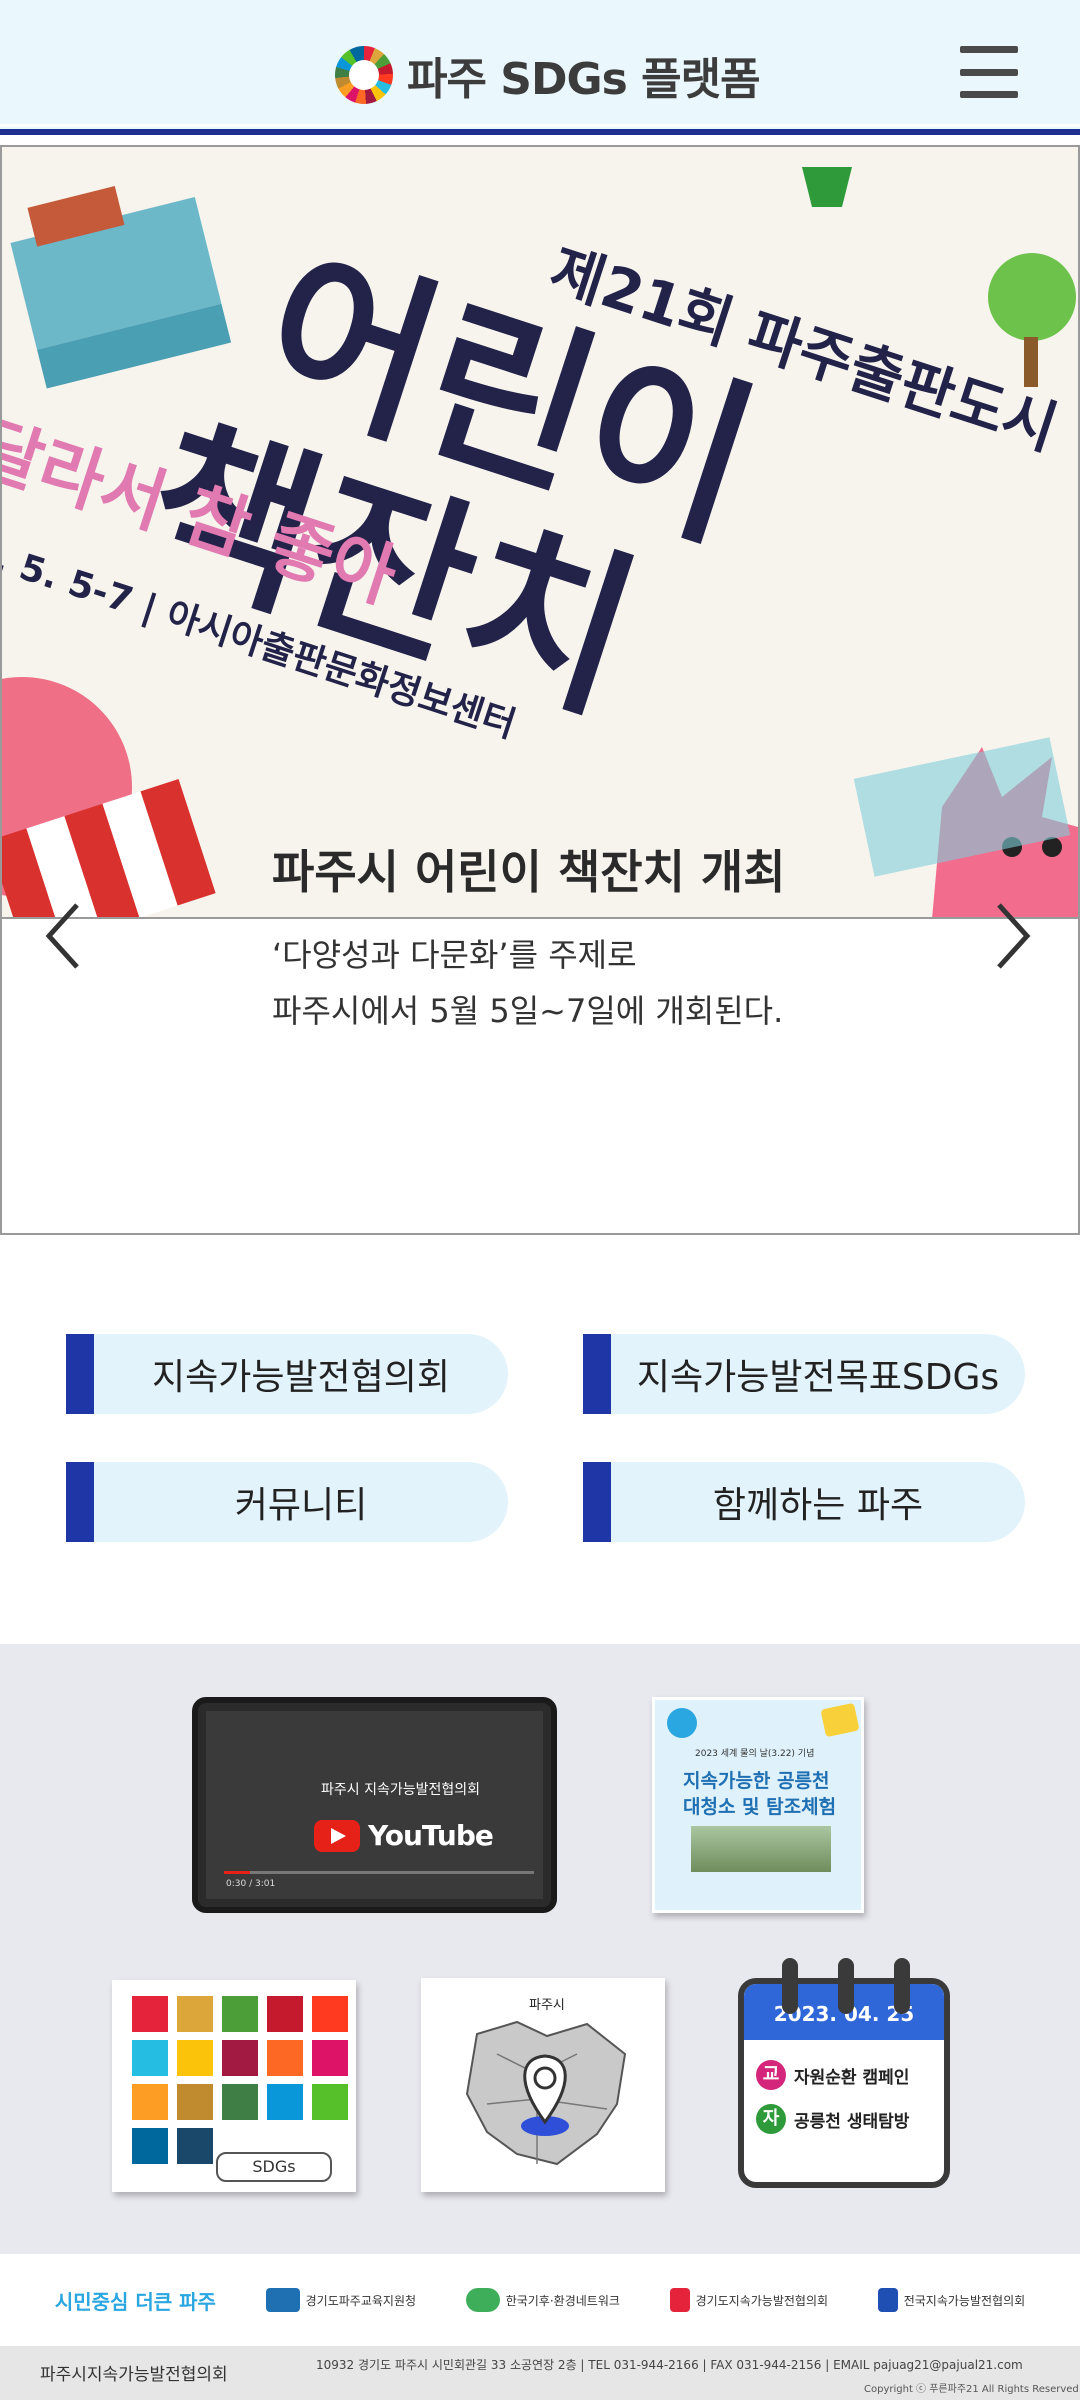 This screenshot has height=2400, width=1080. I want to click on calendar-item: 자 공릉천 생태탐방, so click(832, 2119).